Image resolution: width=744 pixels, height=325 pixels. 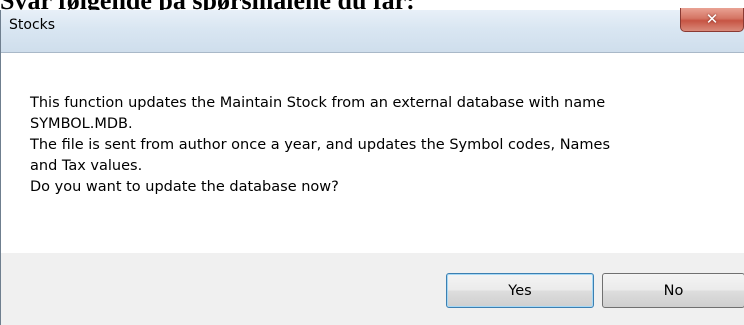 I want to click on close-button: ✕, so click(x=712, y=20).